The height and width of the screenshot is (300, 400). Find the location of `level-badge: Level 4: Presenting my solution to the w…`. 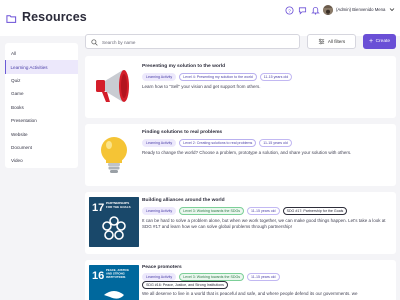

level-badge: Level 4: Presenting my solution to the w… is located at coordinates (218, 77).